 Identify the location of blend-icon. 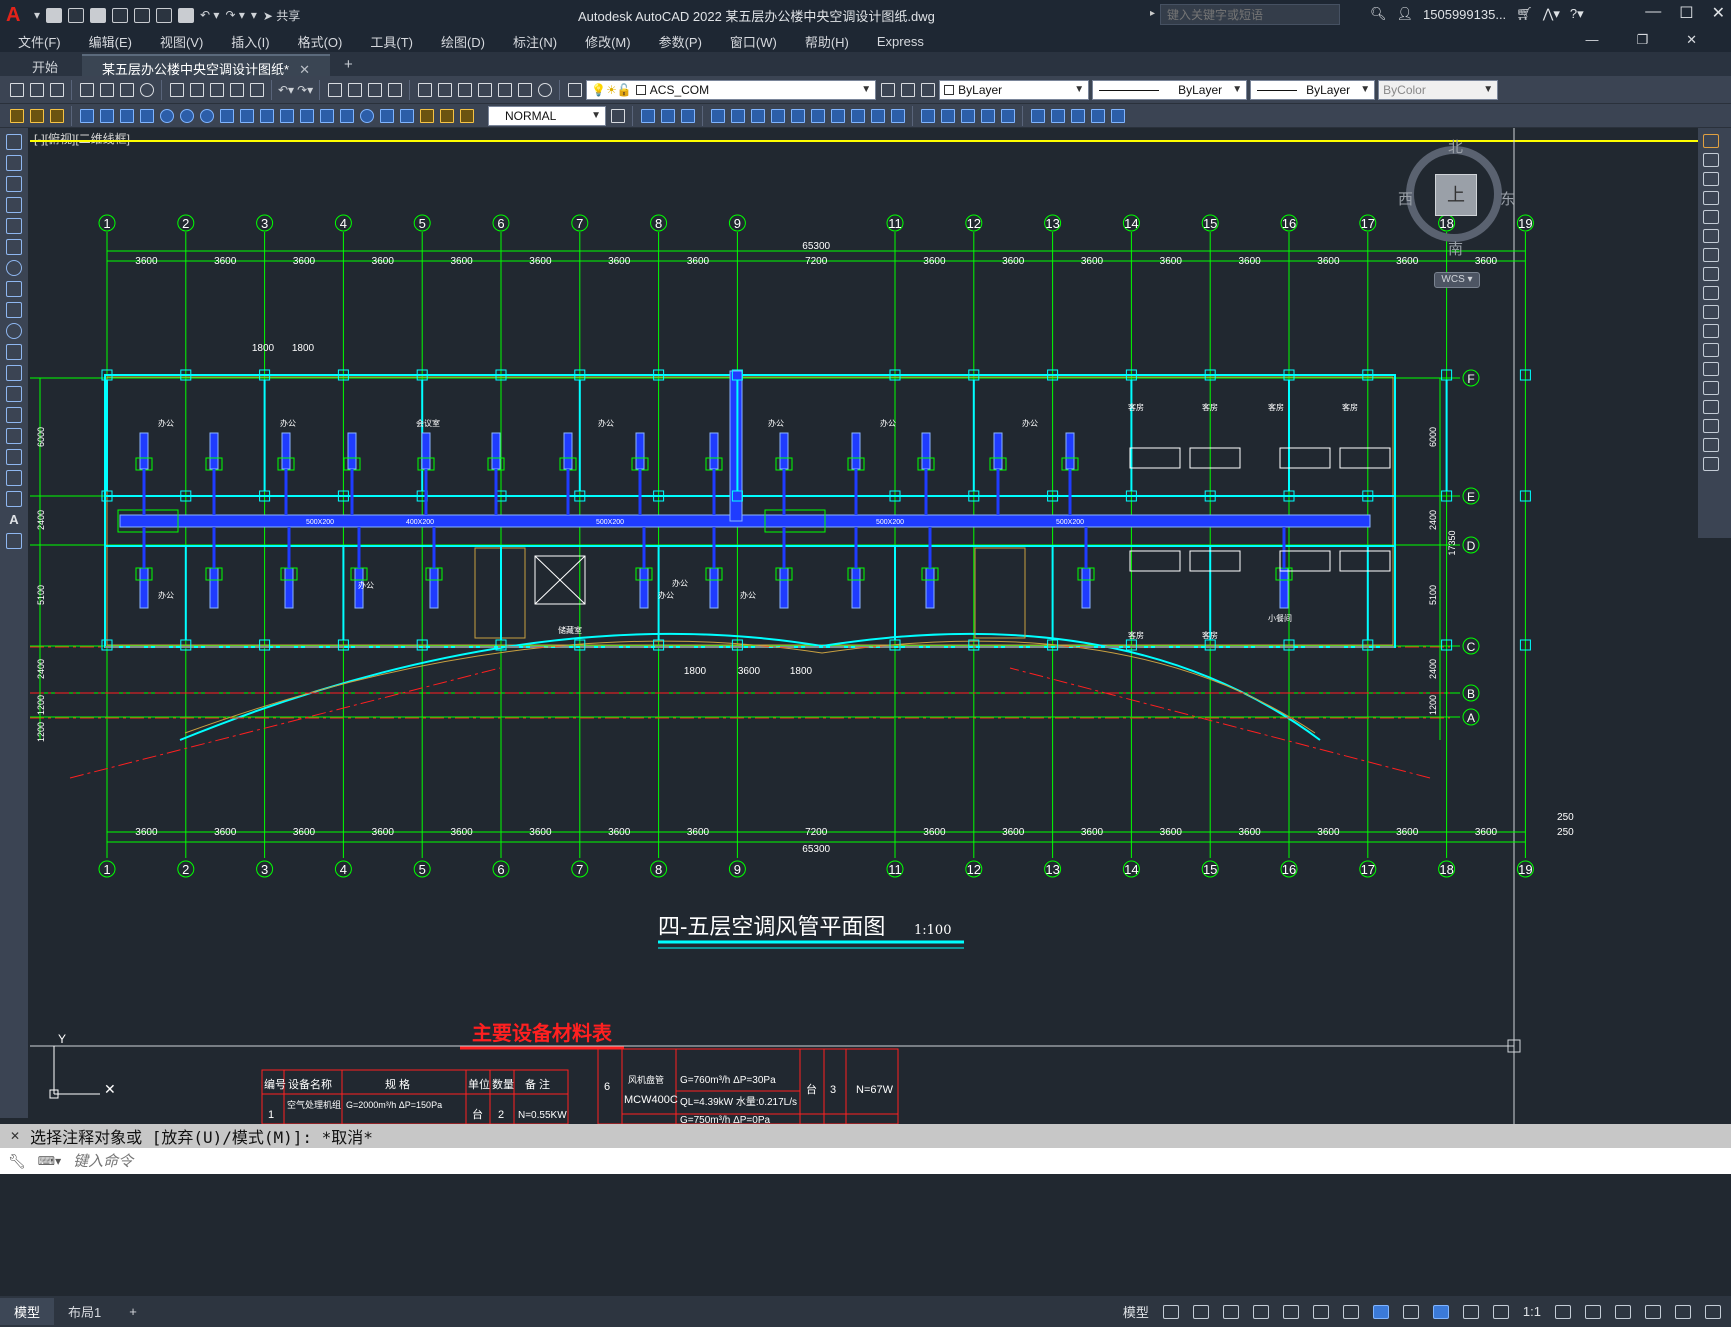
(1710, 445).